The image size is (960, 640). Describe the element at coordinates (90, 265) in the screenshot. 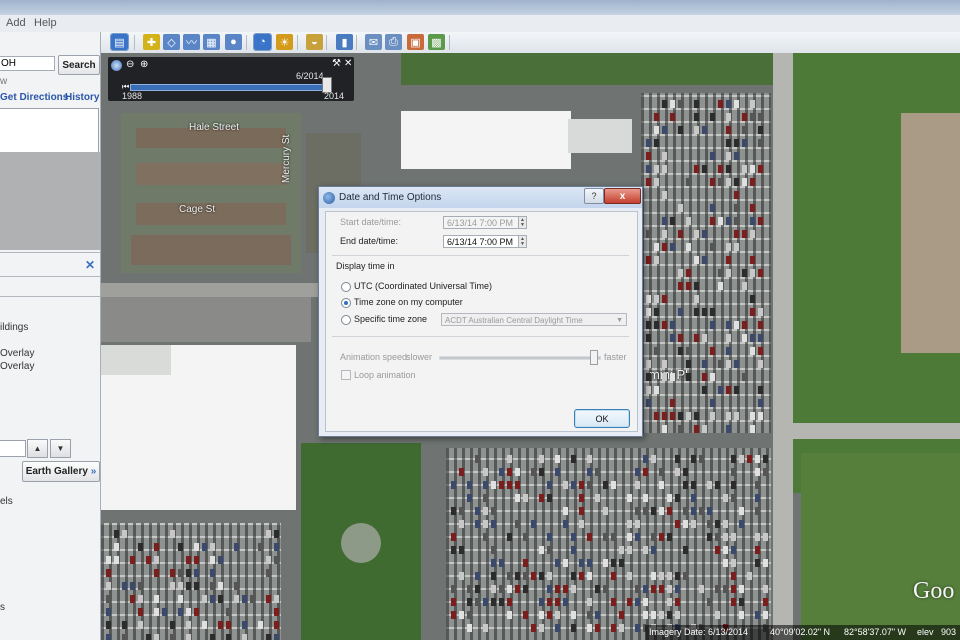

I see `close-icon: ✕` at that location.